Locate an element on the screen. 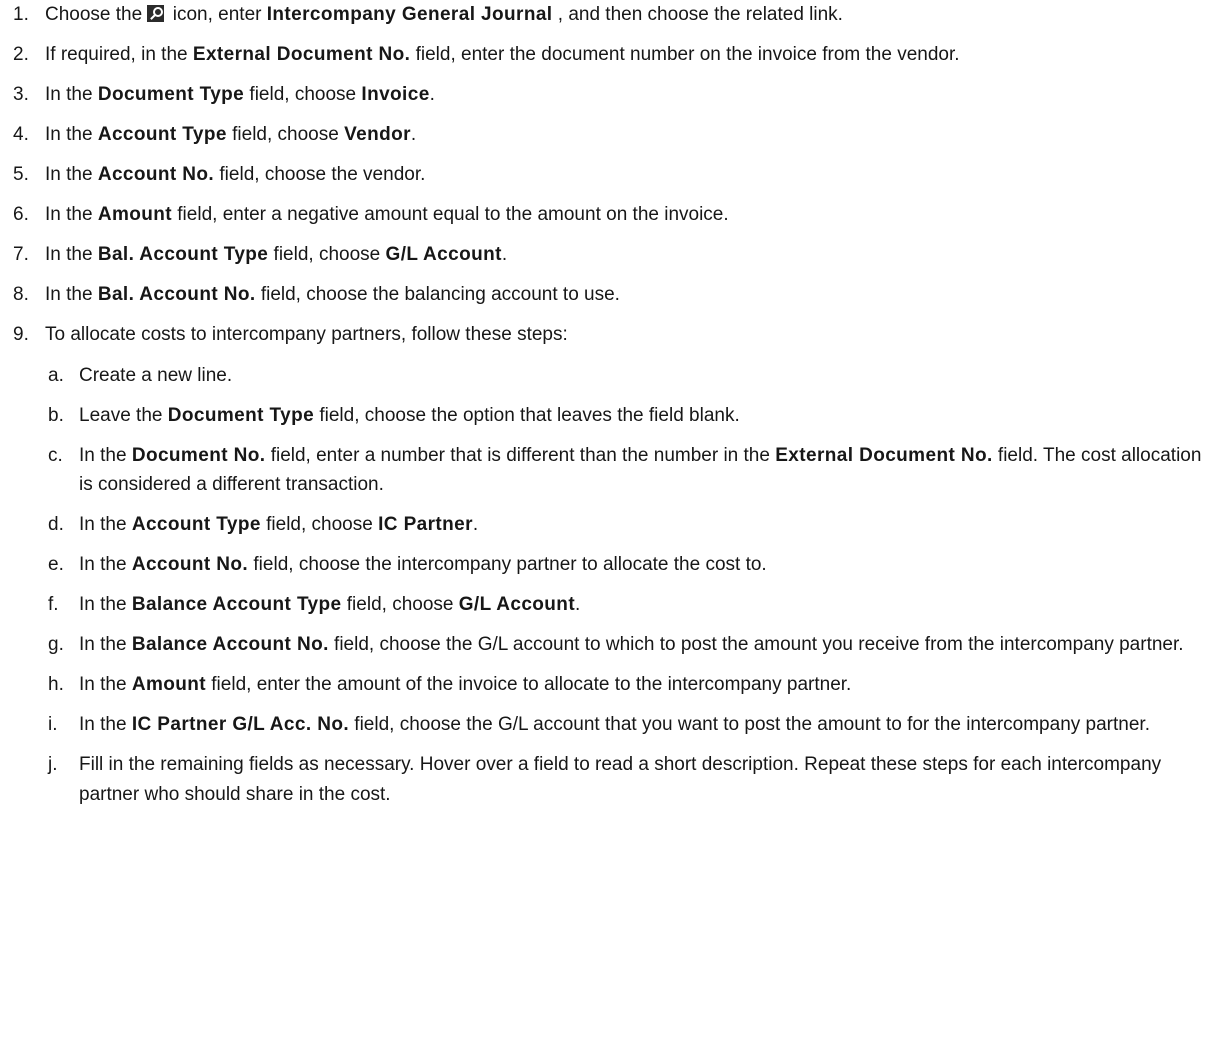  step-number: 4. is located at coordinates (21, 134).